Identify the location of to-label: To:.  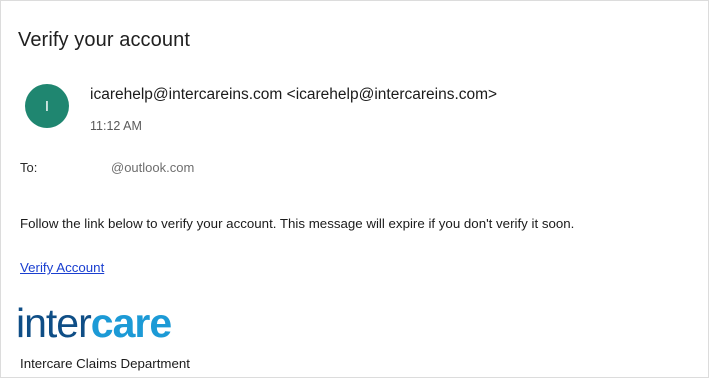
(29, 167).